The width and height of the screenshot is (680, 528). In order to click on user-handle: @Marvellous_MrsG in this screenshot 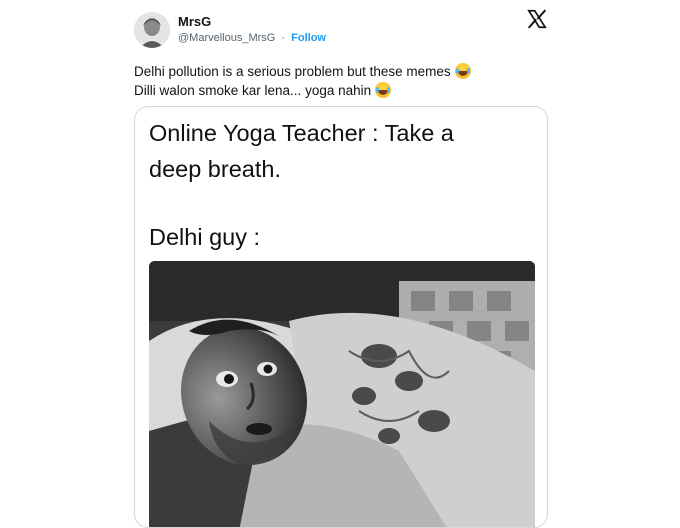, I will do `click(226, 38)`.